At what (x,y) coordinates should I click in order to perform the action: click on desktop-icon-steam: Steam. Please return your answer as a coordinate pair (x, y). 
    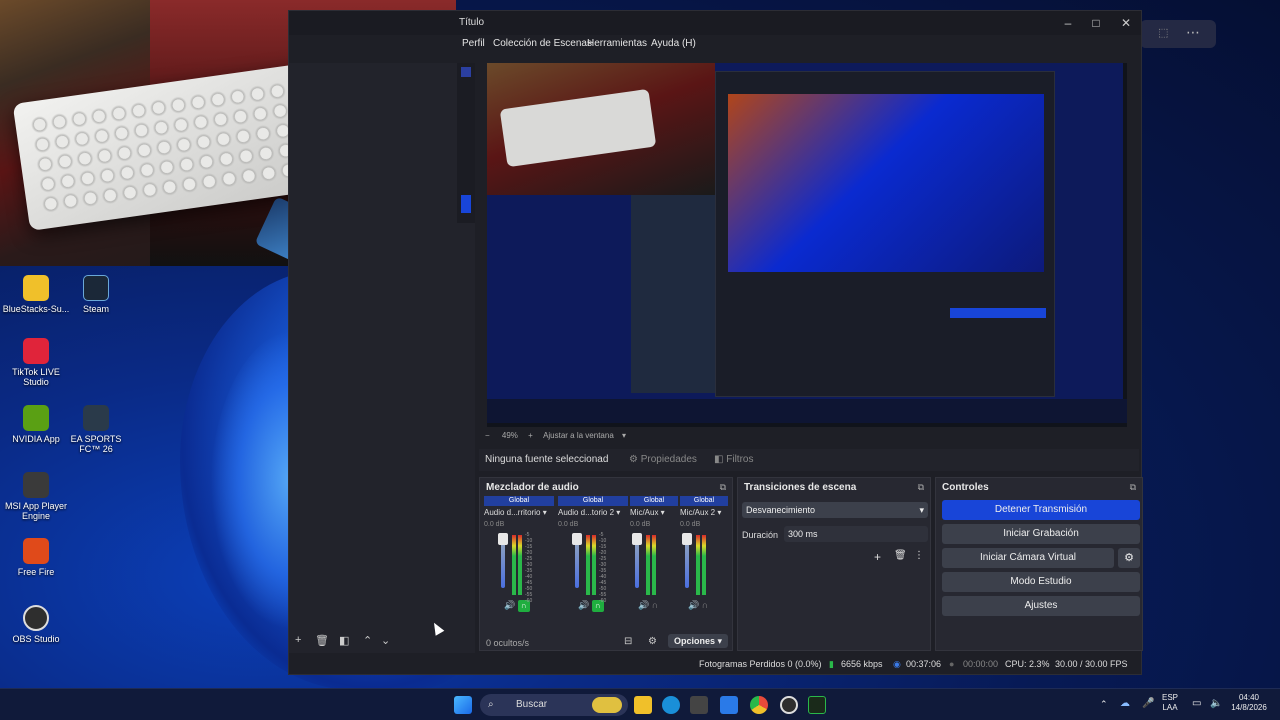
    Looking at the image, I should click on (96, 294).